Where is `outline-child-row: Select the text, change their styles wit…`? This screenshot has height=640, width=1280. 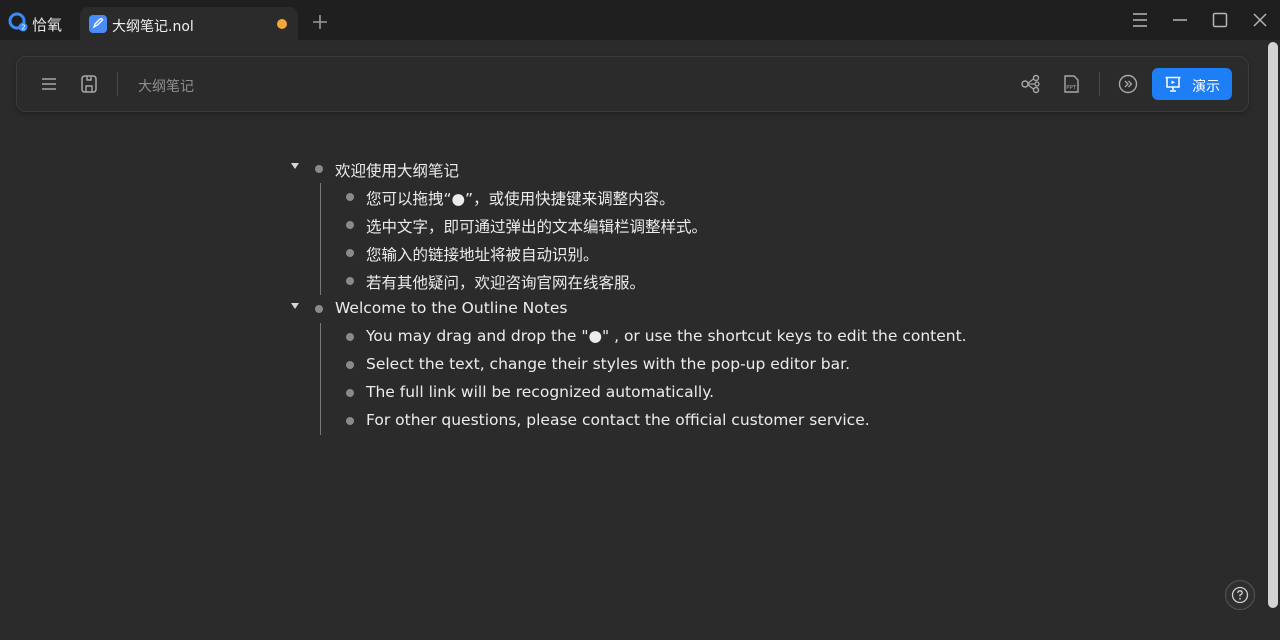 outline-child-row: Select the text, change their styles wit… is located at coordinates (703, 365).